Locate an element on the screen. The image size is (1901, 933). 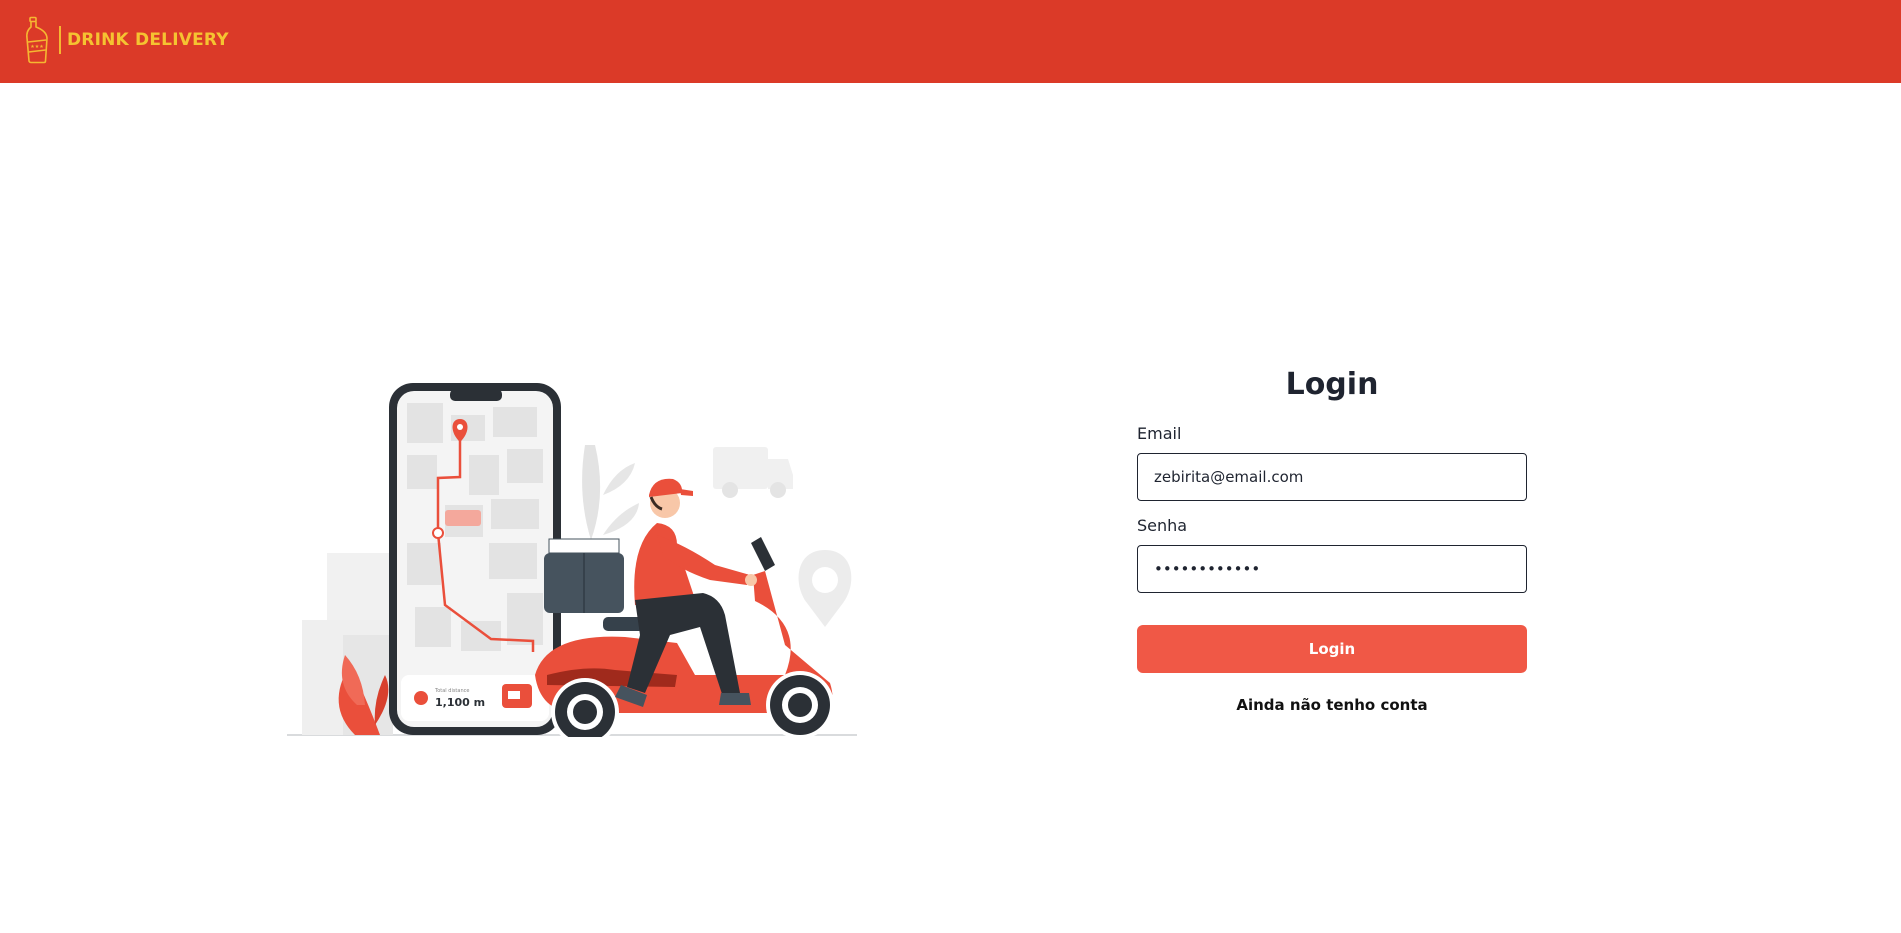
bottle-icon: ★★★ is located at coordinates (37, 40).